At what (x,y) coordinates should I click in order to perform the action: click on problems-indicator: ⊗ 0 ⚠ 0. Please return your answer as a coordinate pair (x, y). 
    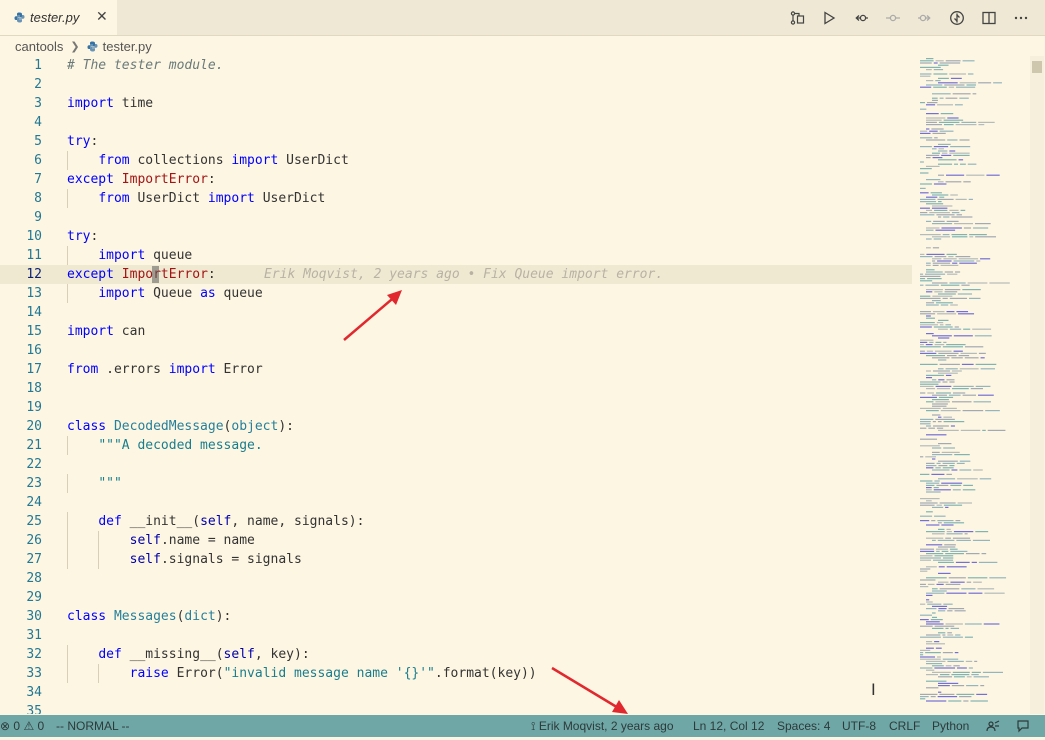
    Looking at the image, I should click on (22, 726).